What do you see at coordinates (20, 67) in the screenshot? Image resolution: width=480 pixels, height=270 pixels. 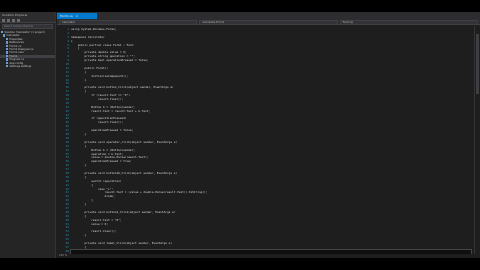 I see `tree-item-label: Settings.settings` at bounding box center [20, 67].